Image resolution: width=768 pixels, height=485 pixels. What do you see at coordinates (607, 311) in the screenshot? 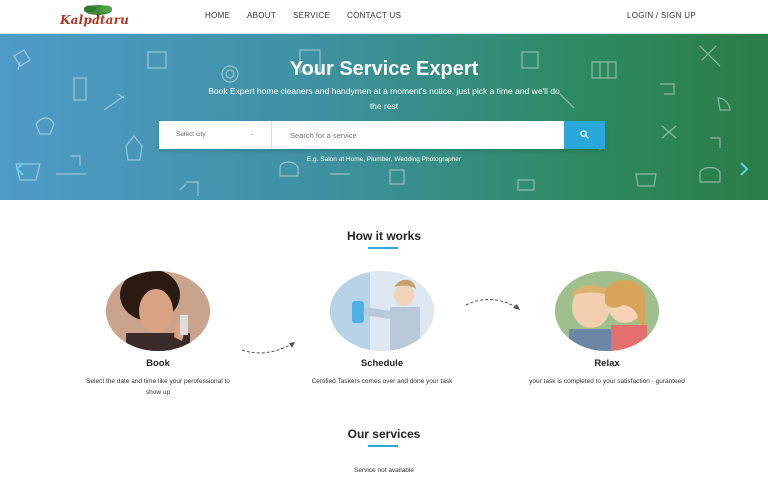
I see `relax-step-image` at bounding box center [607, 311].